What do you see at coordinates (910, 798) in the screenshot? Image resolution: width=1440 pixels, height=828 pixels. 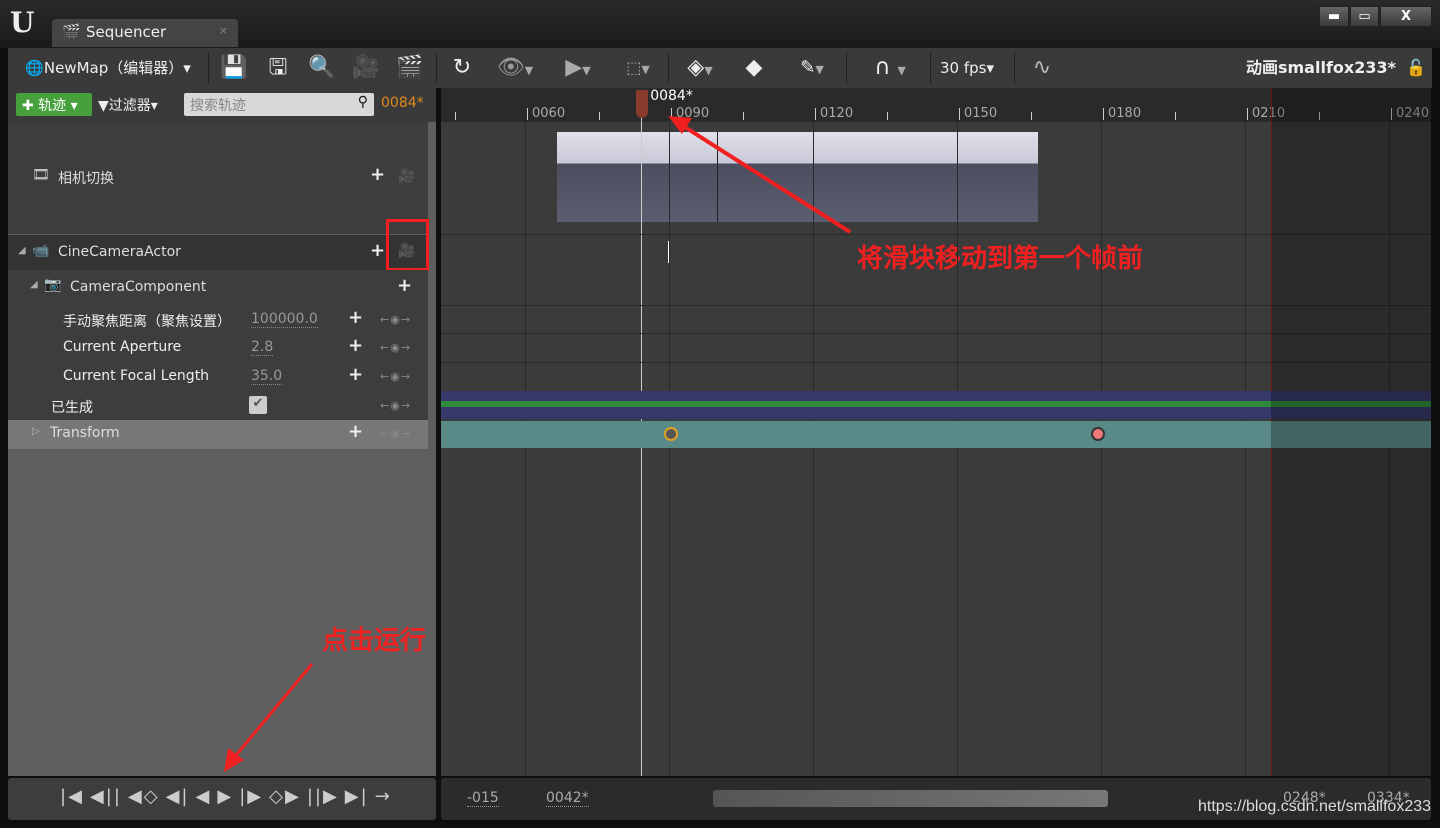 I see `horizontal-scrollbar` at bounding box center [910, 798].